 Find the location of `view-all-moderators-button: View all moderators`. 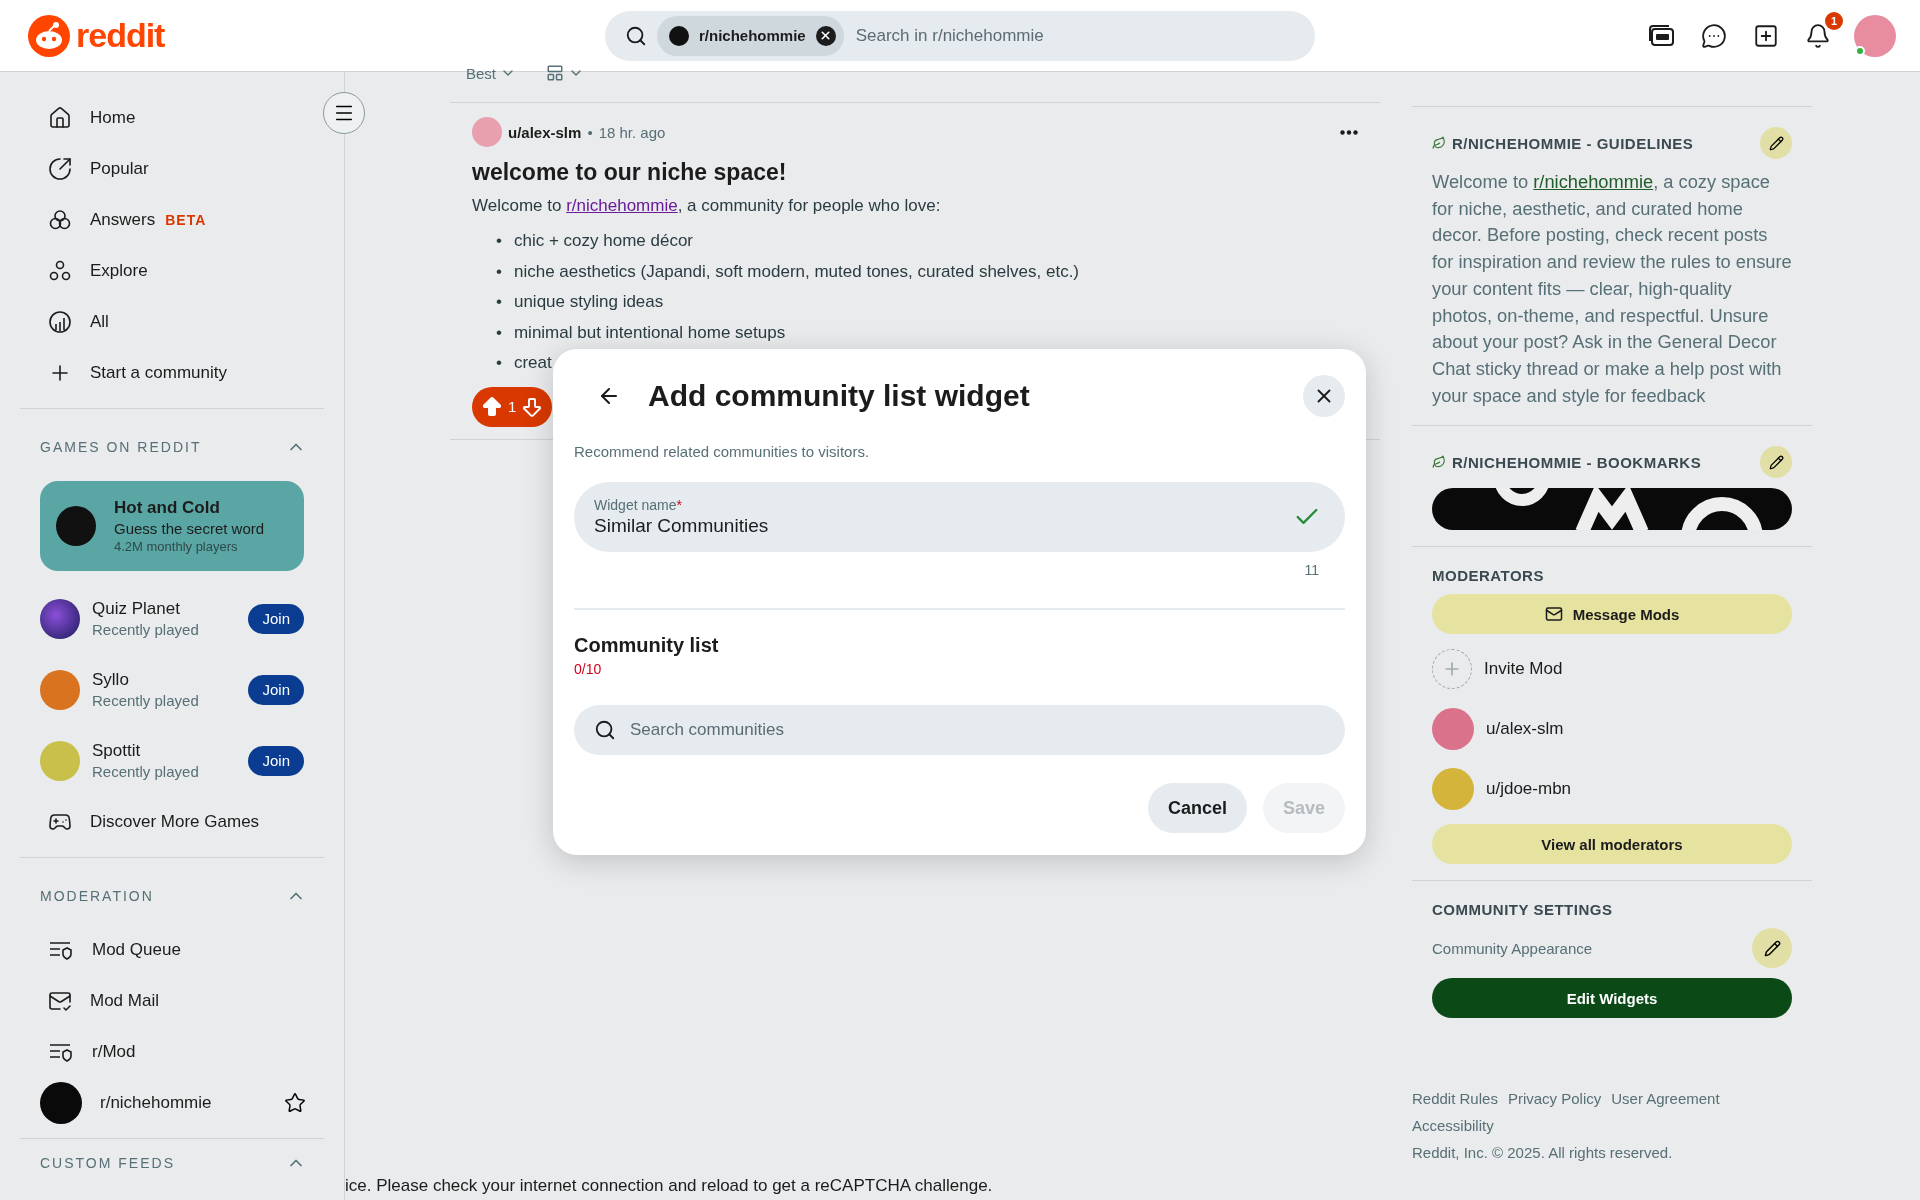

view-all-moderators-button: View all moderators is located at coordinates (1612, 844).